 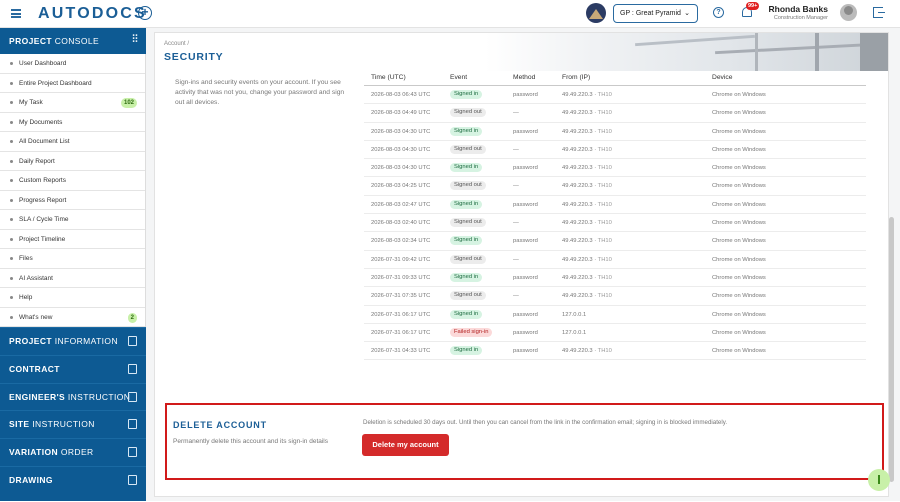 What do you see at coordinates (72, 122) in the screenshot?
I see `sidebar-item: My Documents` at bounding box center [72, 122].